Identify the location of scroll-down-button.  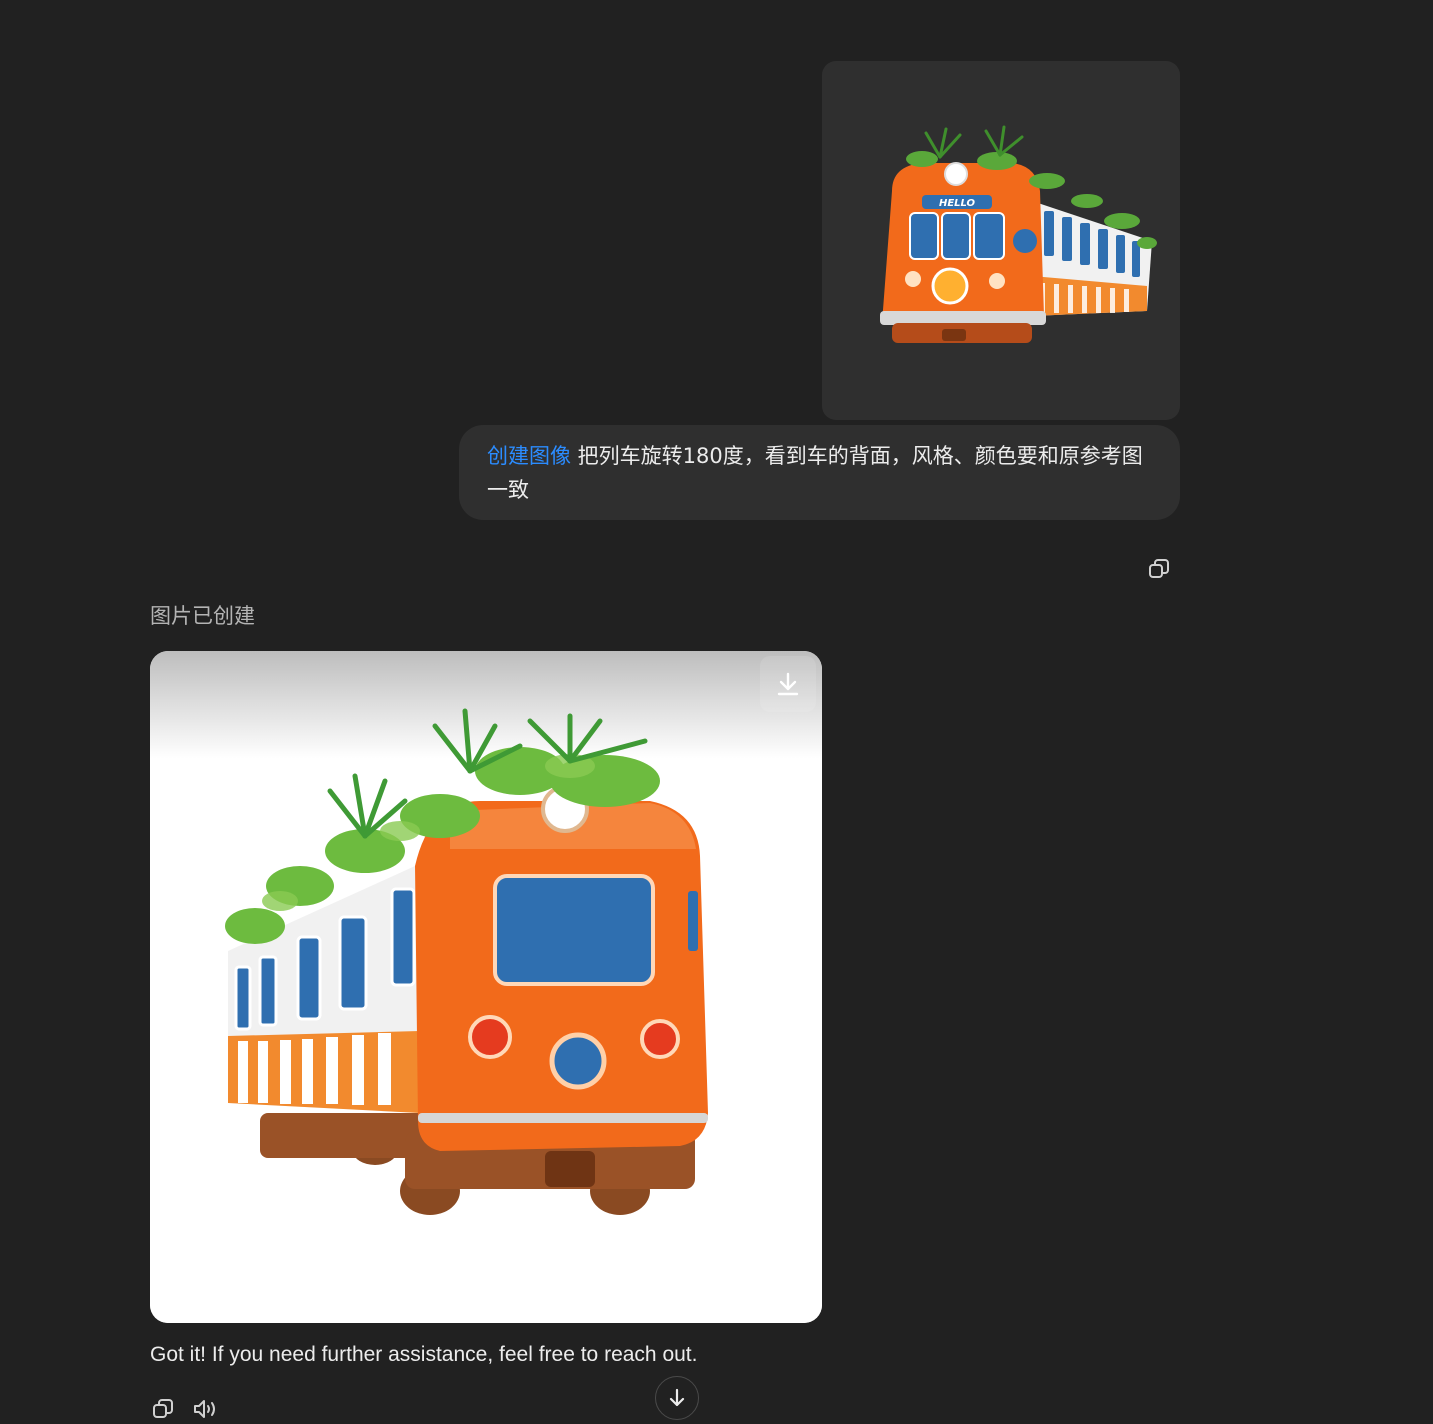
(677, 1398).